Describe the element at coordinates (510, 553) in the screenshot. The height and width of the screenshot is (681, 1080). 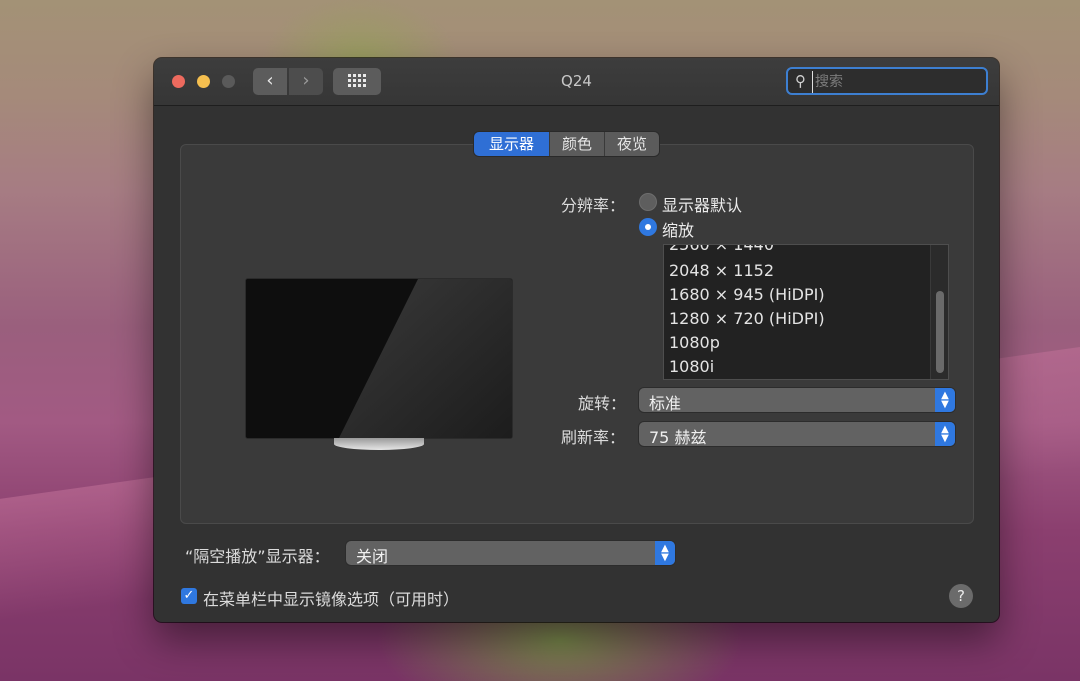
I see `airplay-select: 关闭 ▲ ▼` at that location.